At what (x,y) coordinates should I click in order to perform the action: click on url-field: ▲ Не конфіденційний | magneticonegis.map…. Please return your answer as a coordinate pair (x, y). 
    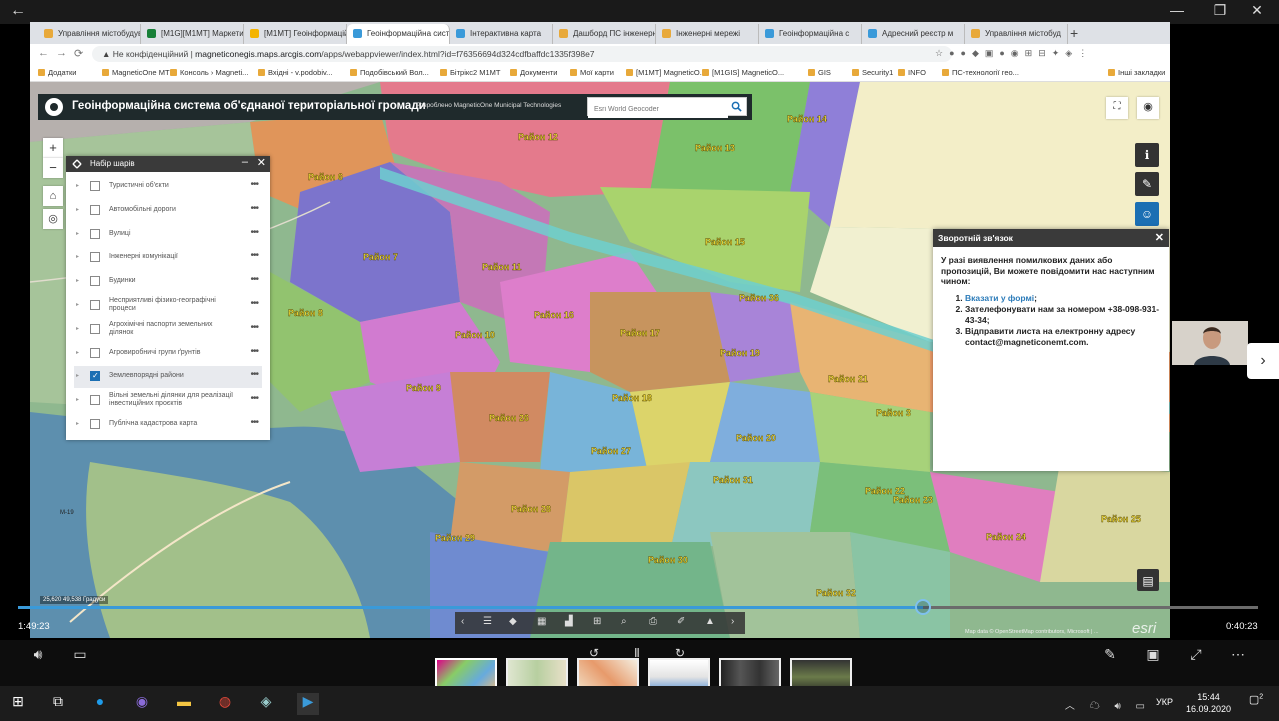
    Looking at the image, I should click on (522, 54).